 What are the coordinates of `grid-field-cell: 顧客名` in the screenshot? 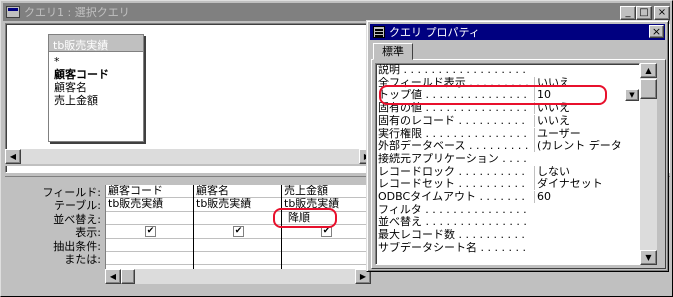 It's located at (237, 192).